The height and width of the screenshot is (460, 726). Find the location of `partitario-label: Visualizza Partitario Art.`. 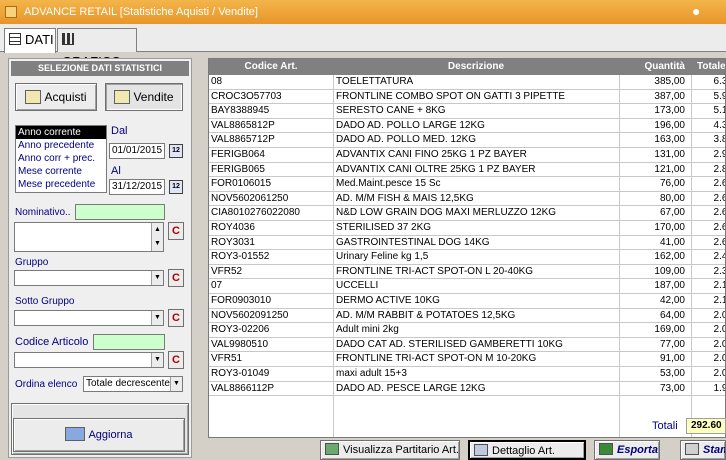

partitario-label: Visualizza Partitario Art. is located at coordinates (401, 450).